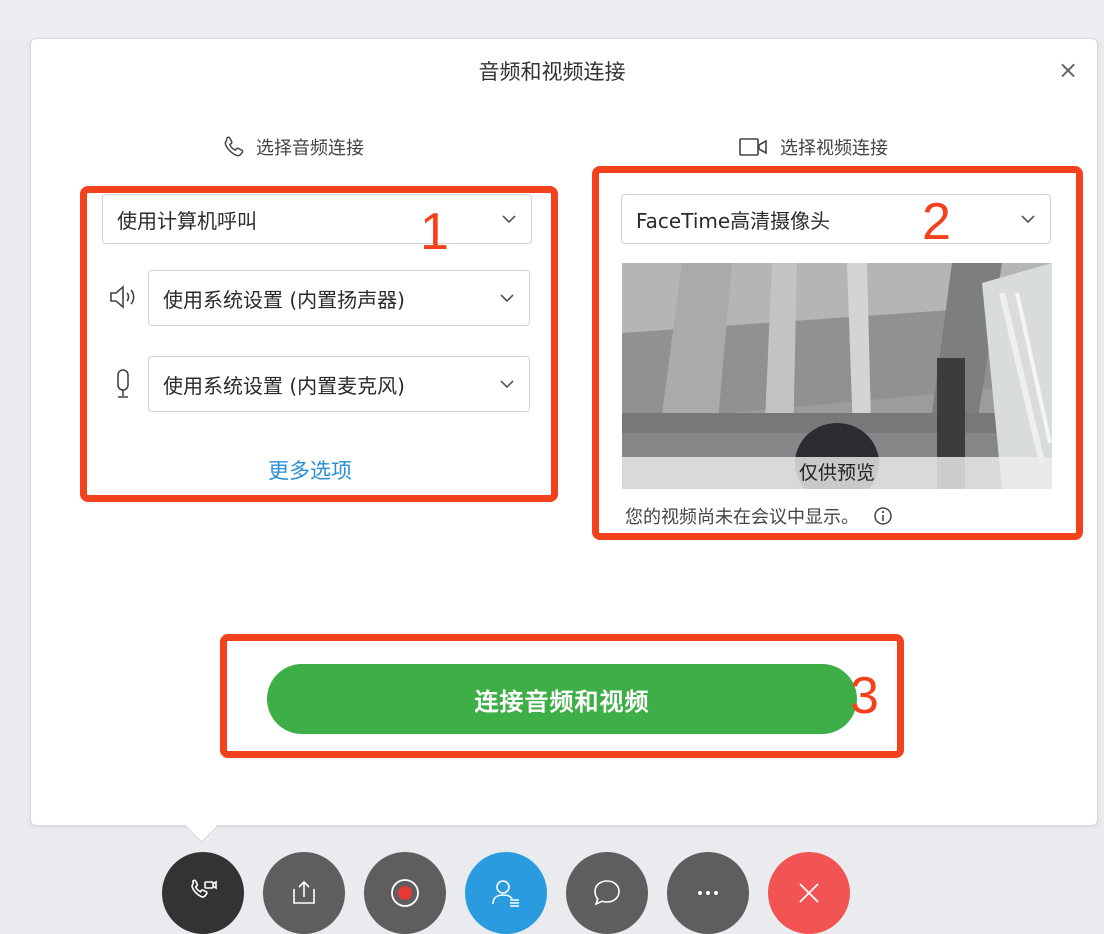 This screenshot has height=934, width=1104. I want to click on more-button, so click(708, 893).